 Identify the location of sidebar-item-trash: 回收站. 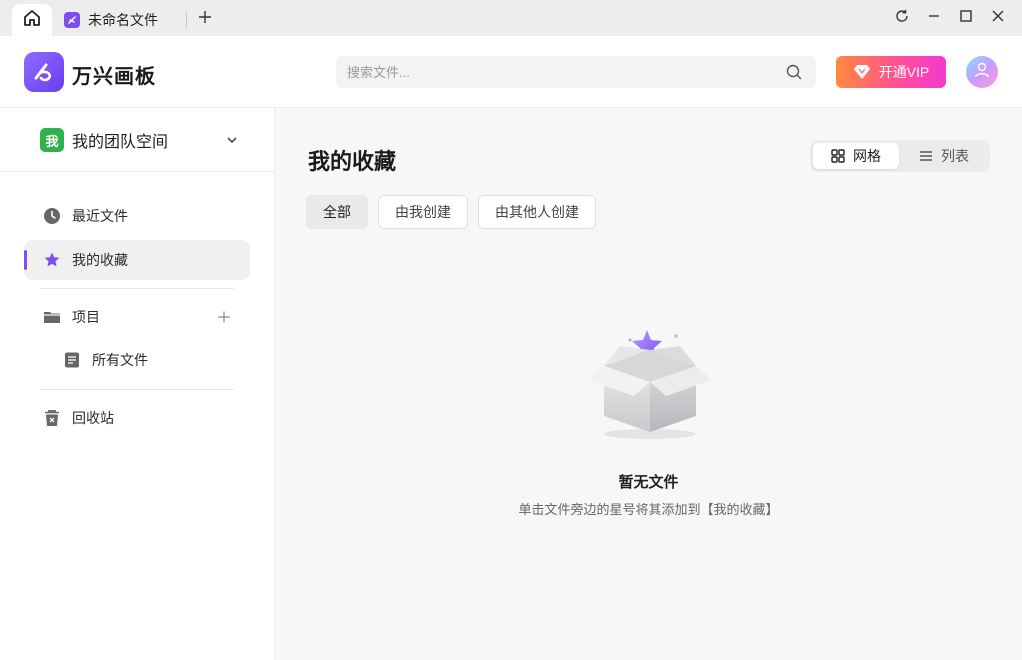
(137, 418).